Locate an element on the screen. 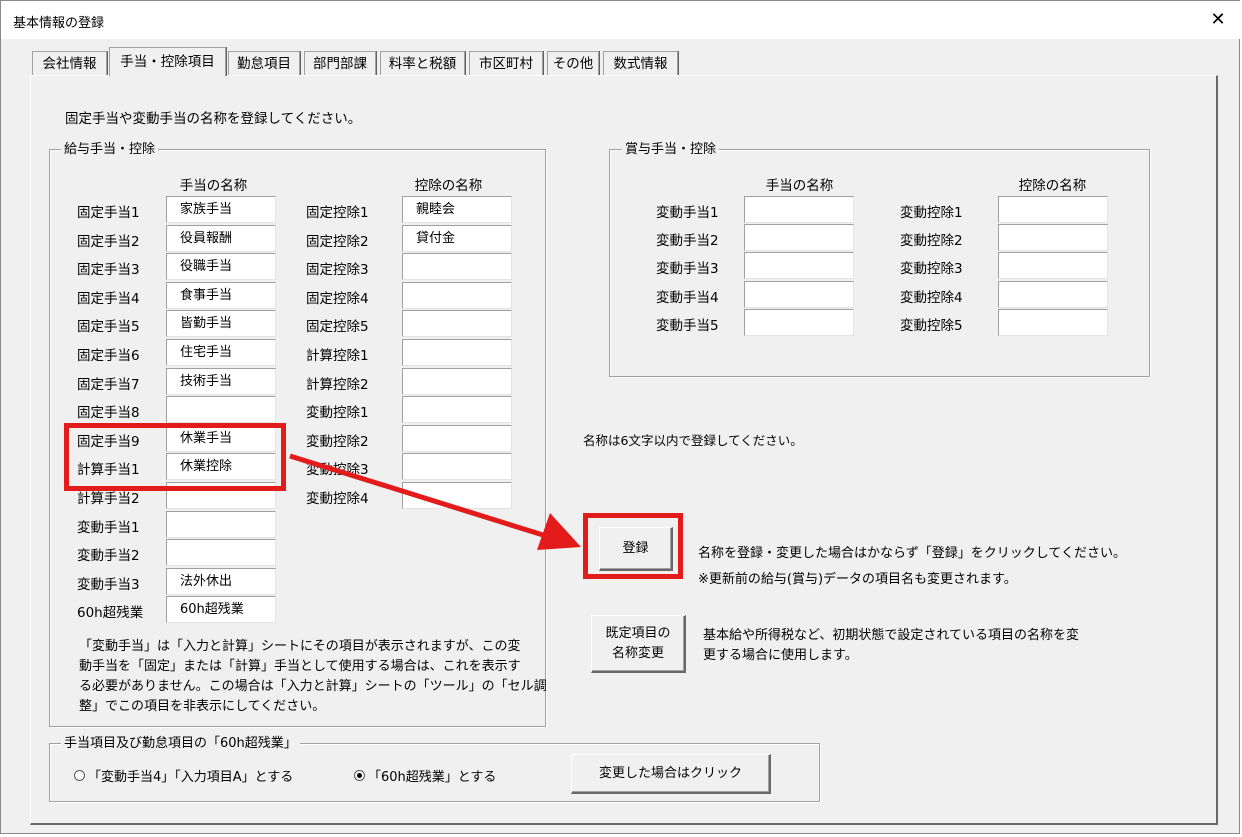 This screenshot has height=837, width=1242. tab-label: 手当・控除項目 is located at coordinates (167, 62).